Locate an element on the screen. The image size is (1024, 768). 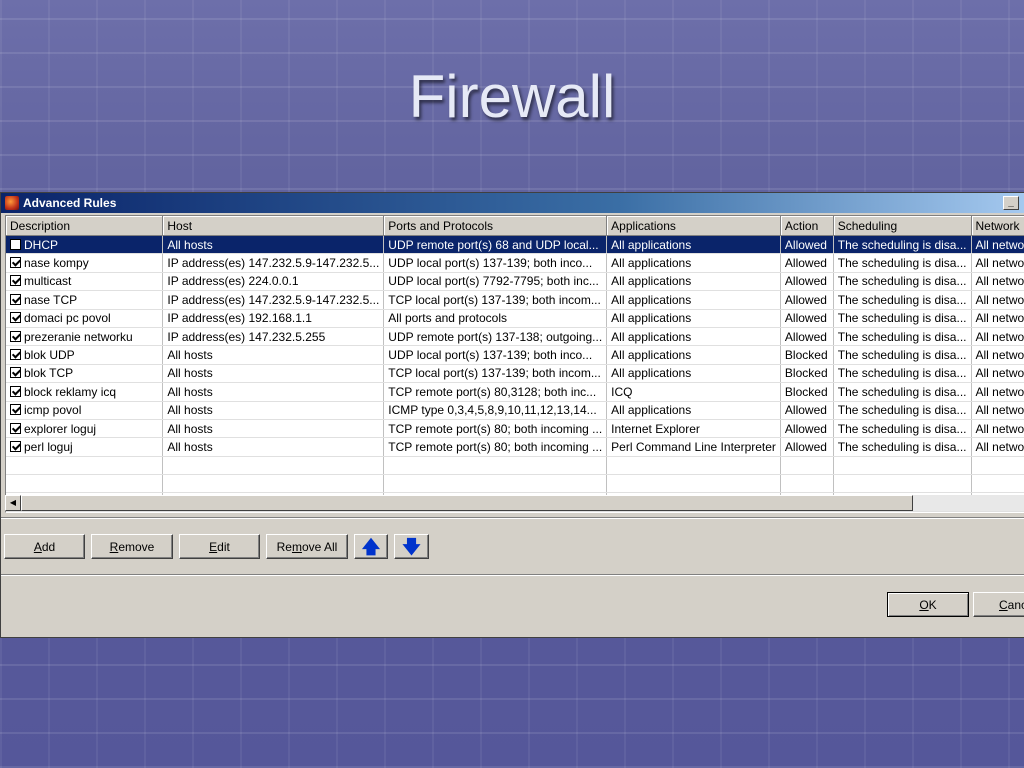
arrow-down-icon: 🡇 is located at coordinates (411, 547).